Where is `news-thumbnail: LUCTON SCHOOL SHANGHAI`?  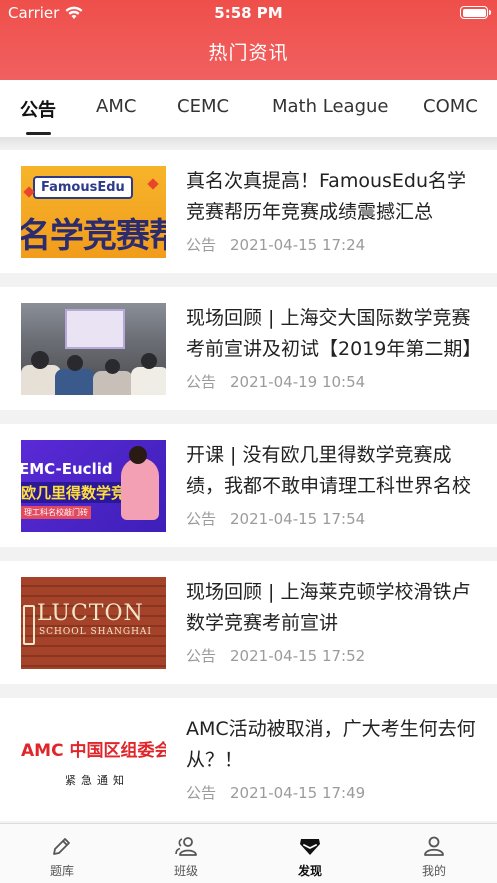
news-thumbnail: LUCTON SCHOOL SHANGHAI is located at coordinates (93, 623).